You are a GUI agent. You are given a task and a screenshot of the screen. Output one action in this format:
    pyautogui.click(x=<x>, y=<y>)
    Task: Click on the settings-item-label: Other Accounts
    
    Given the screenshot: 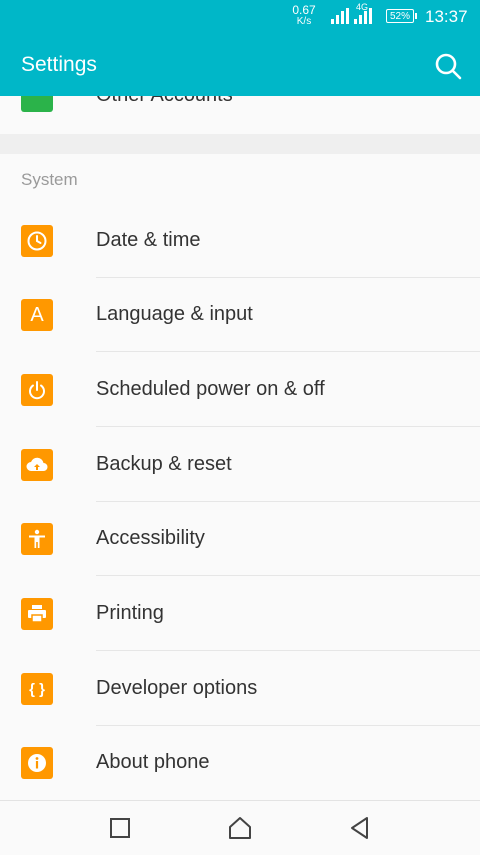 What is the action you would take?
    pyautogui.click(x=164, y=101)
    